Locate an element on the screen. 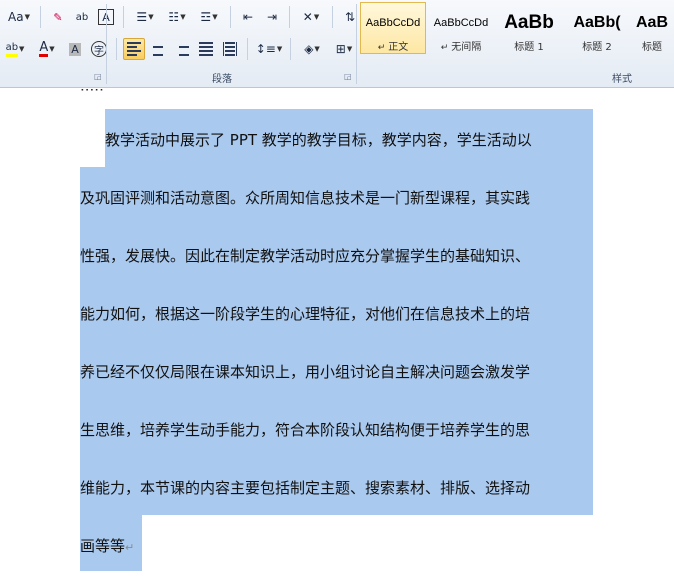 The width and height of the screenshot is (674, 583). enclosed-char-icon: 字 is located at coordinates (99, 49).